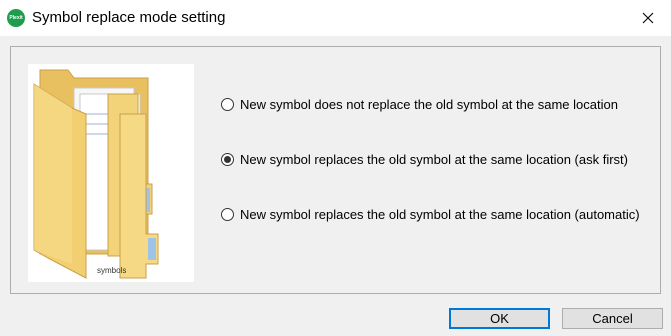 The image size is (671, 336). I want to click on app-logo-text: Plexit, so click(16, 17).